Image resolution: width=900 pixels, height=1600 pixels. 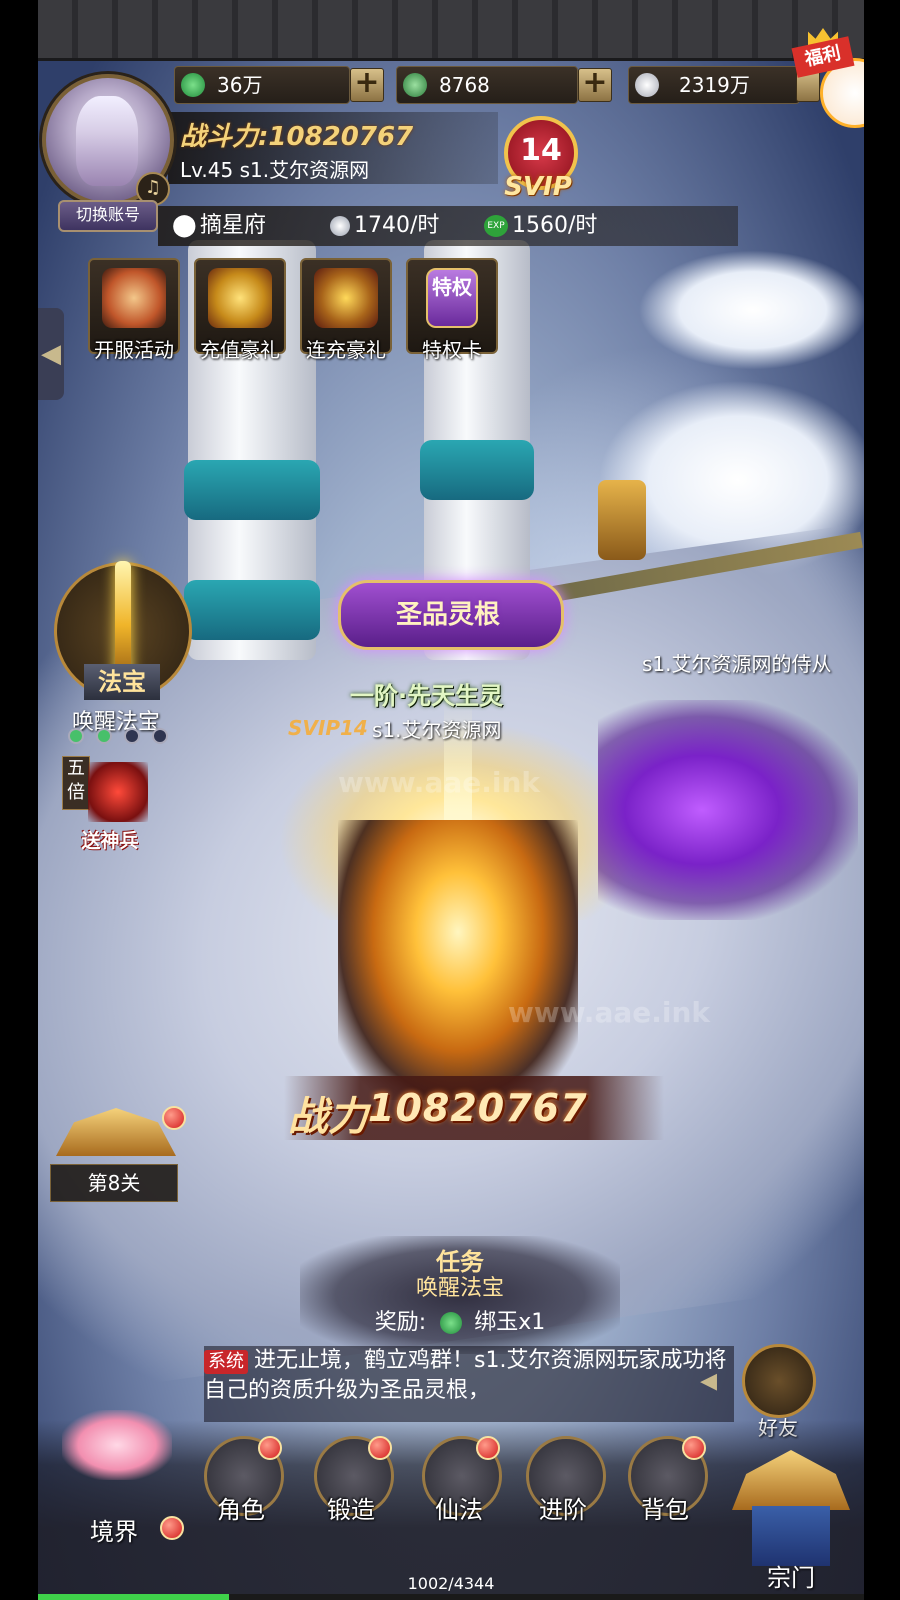 What do you see at coordinates (779, 1381) in the screenshot?
I see `friends-icon` at bounding box center [779, 1381].